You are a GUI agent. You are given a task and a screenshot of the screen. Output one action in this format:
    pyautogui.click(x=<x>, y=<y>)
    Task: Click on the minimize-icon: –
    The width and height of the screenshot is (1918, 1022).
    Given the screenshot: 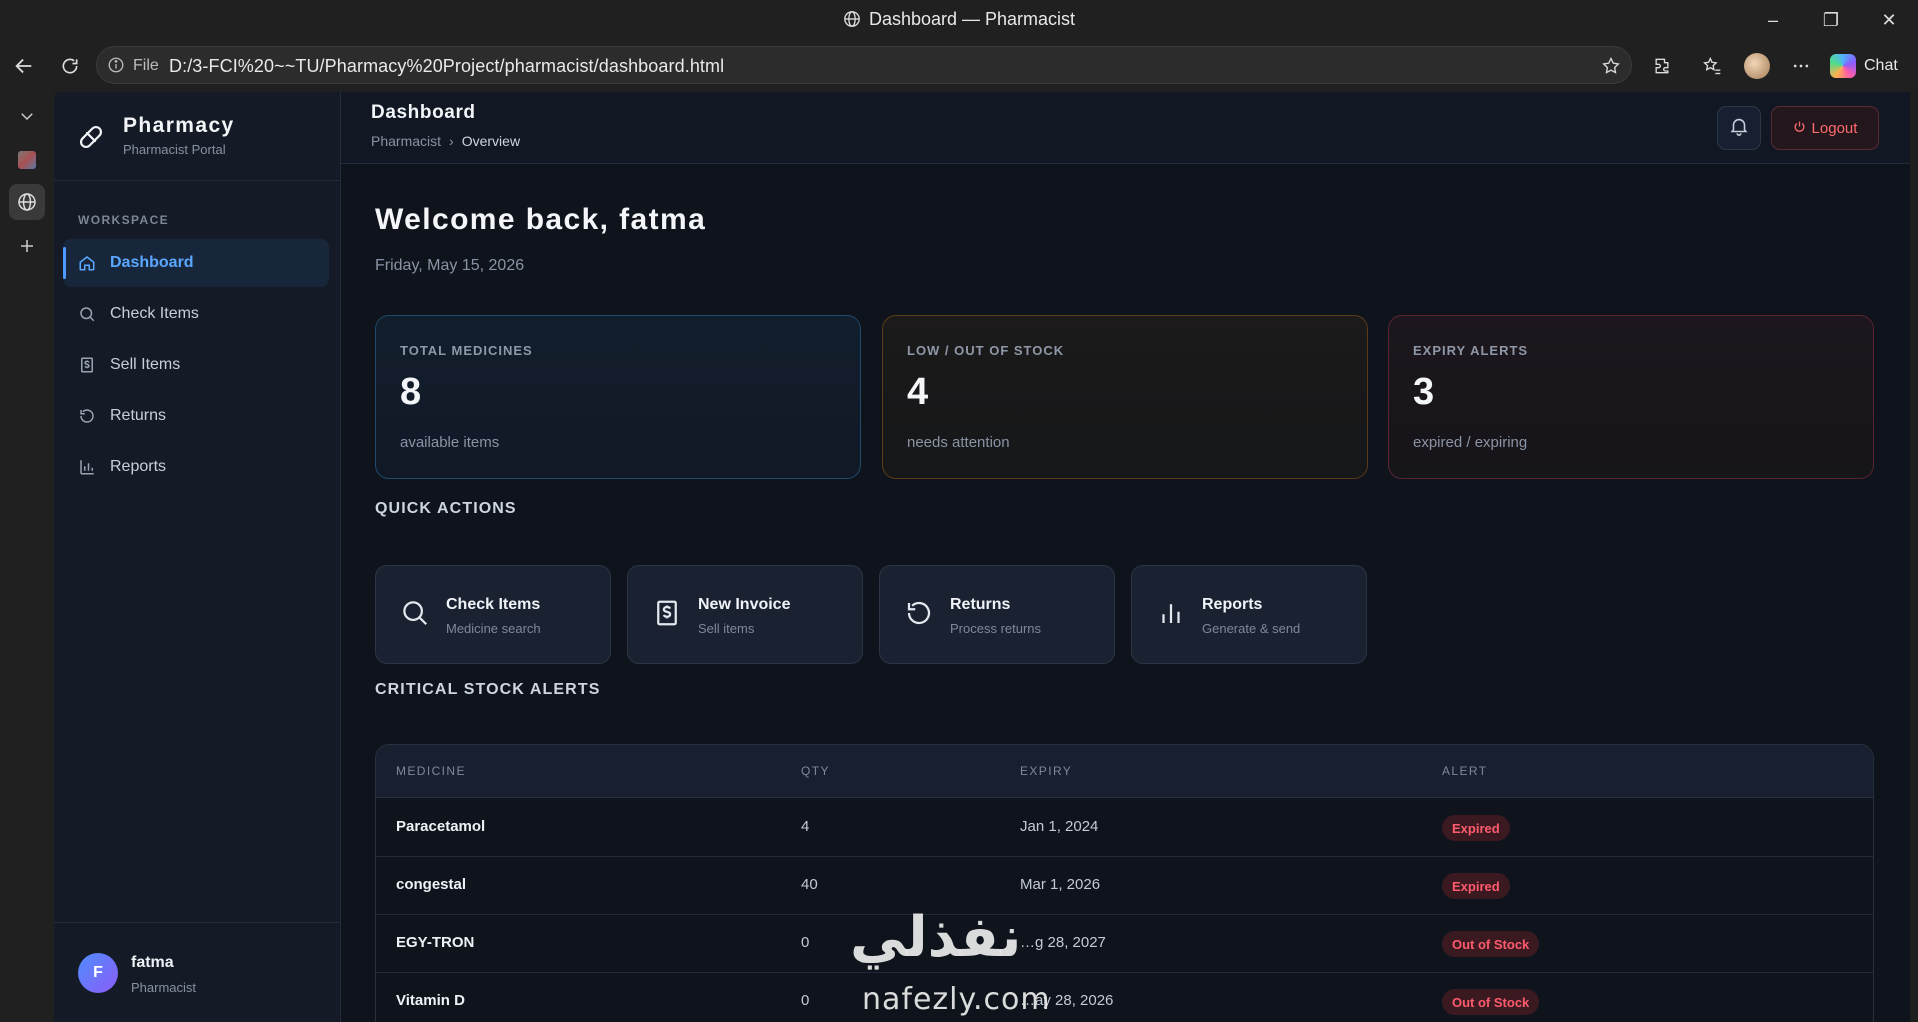 What is the action you would take?
    pyautogui.click(x=1773, y=20)
    